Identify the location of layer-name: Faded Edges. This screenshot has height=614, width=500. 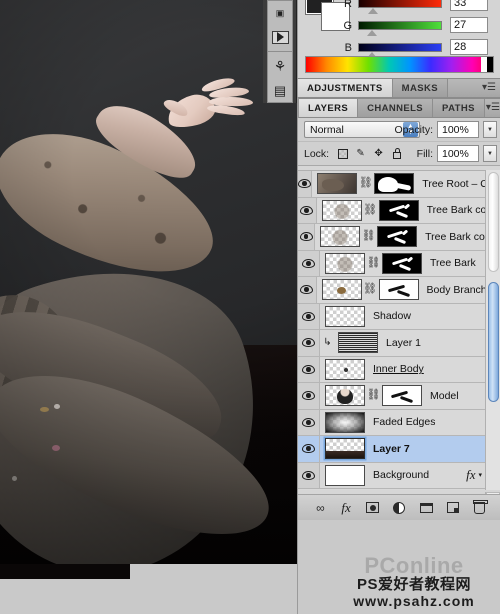
(404, 422).